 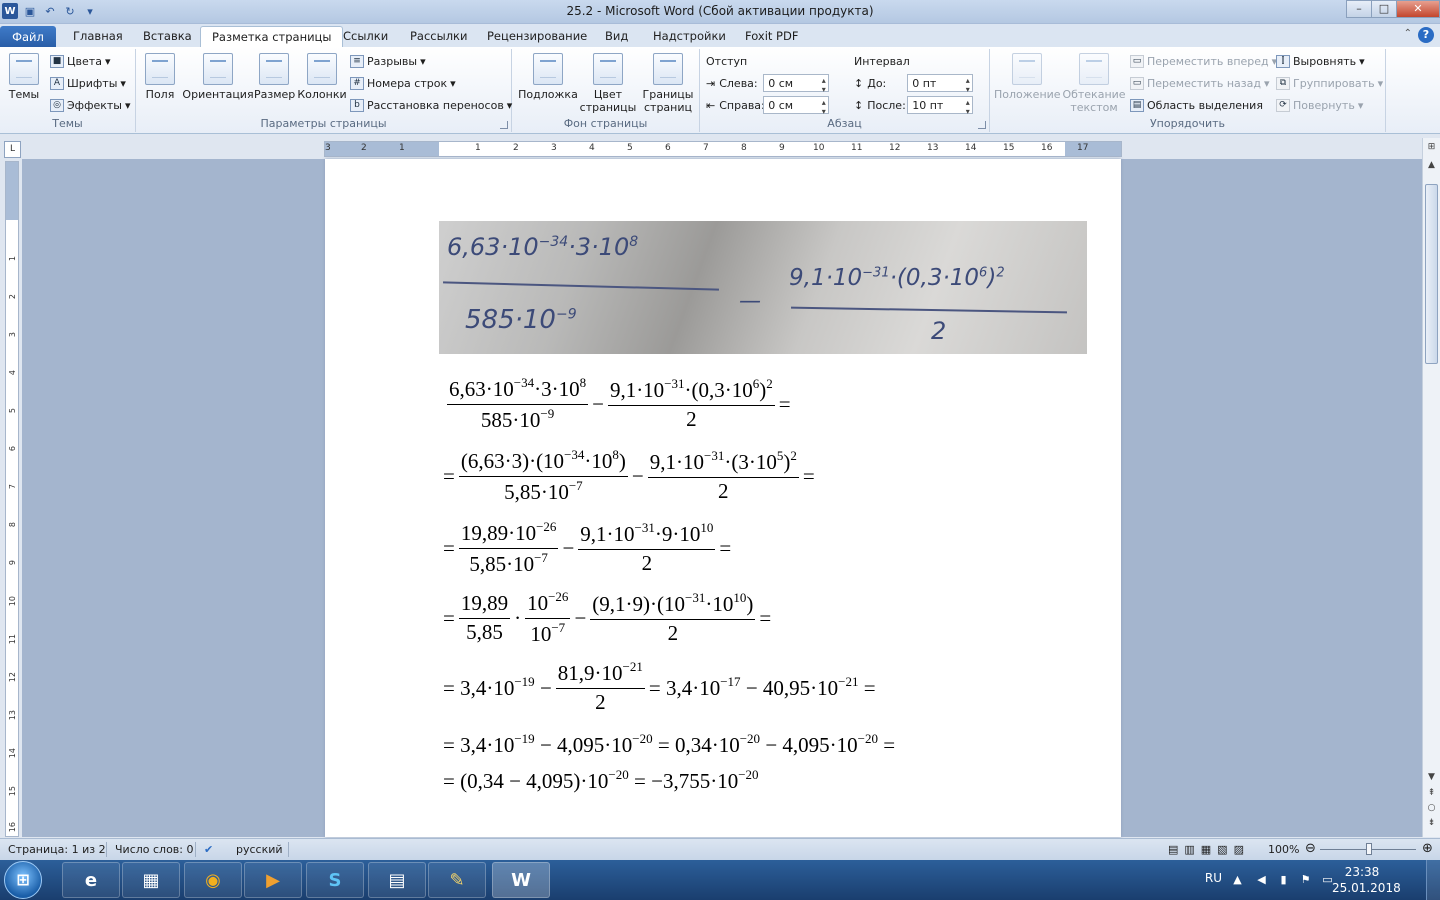 I want to click on zoom-out-icon: ⊖, so click(x=1310, y=848).